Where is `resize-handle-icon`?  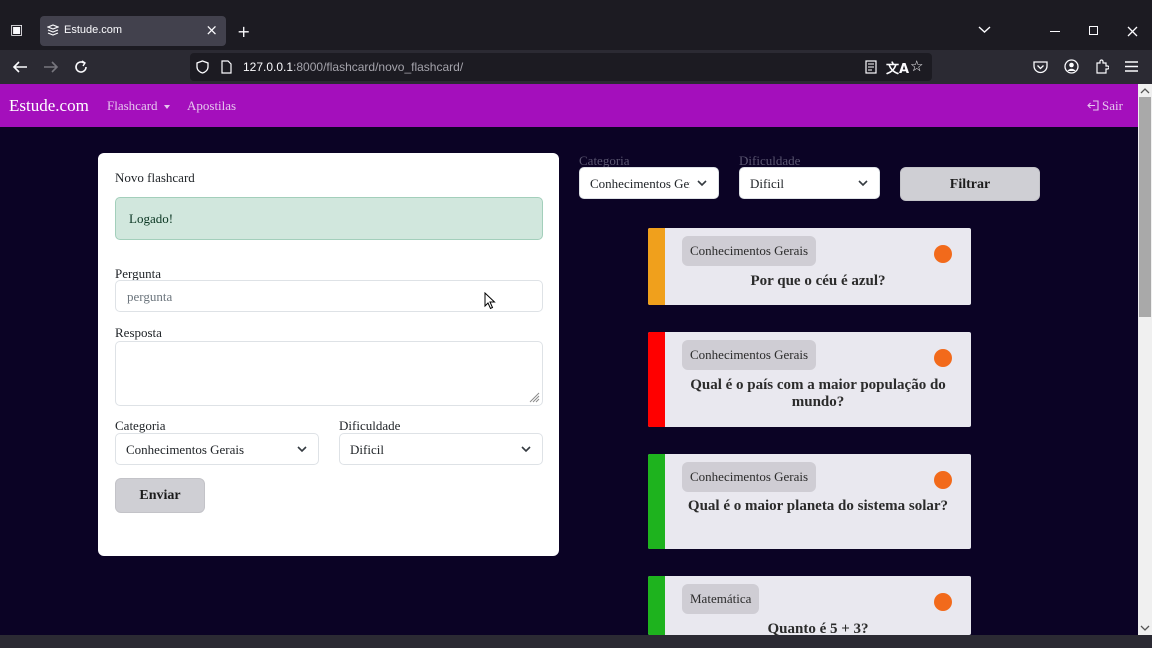
resize-handle-icon is located at coordinates (534, 397).